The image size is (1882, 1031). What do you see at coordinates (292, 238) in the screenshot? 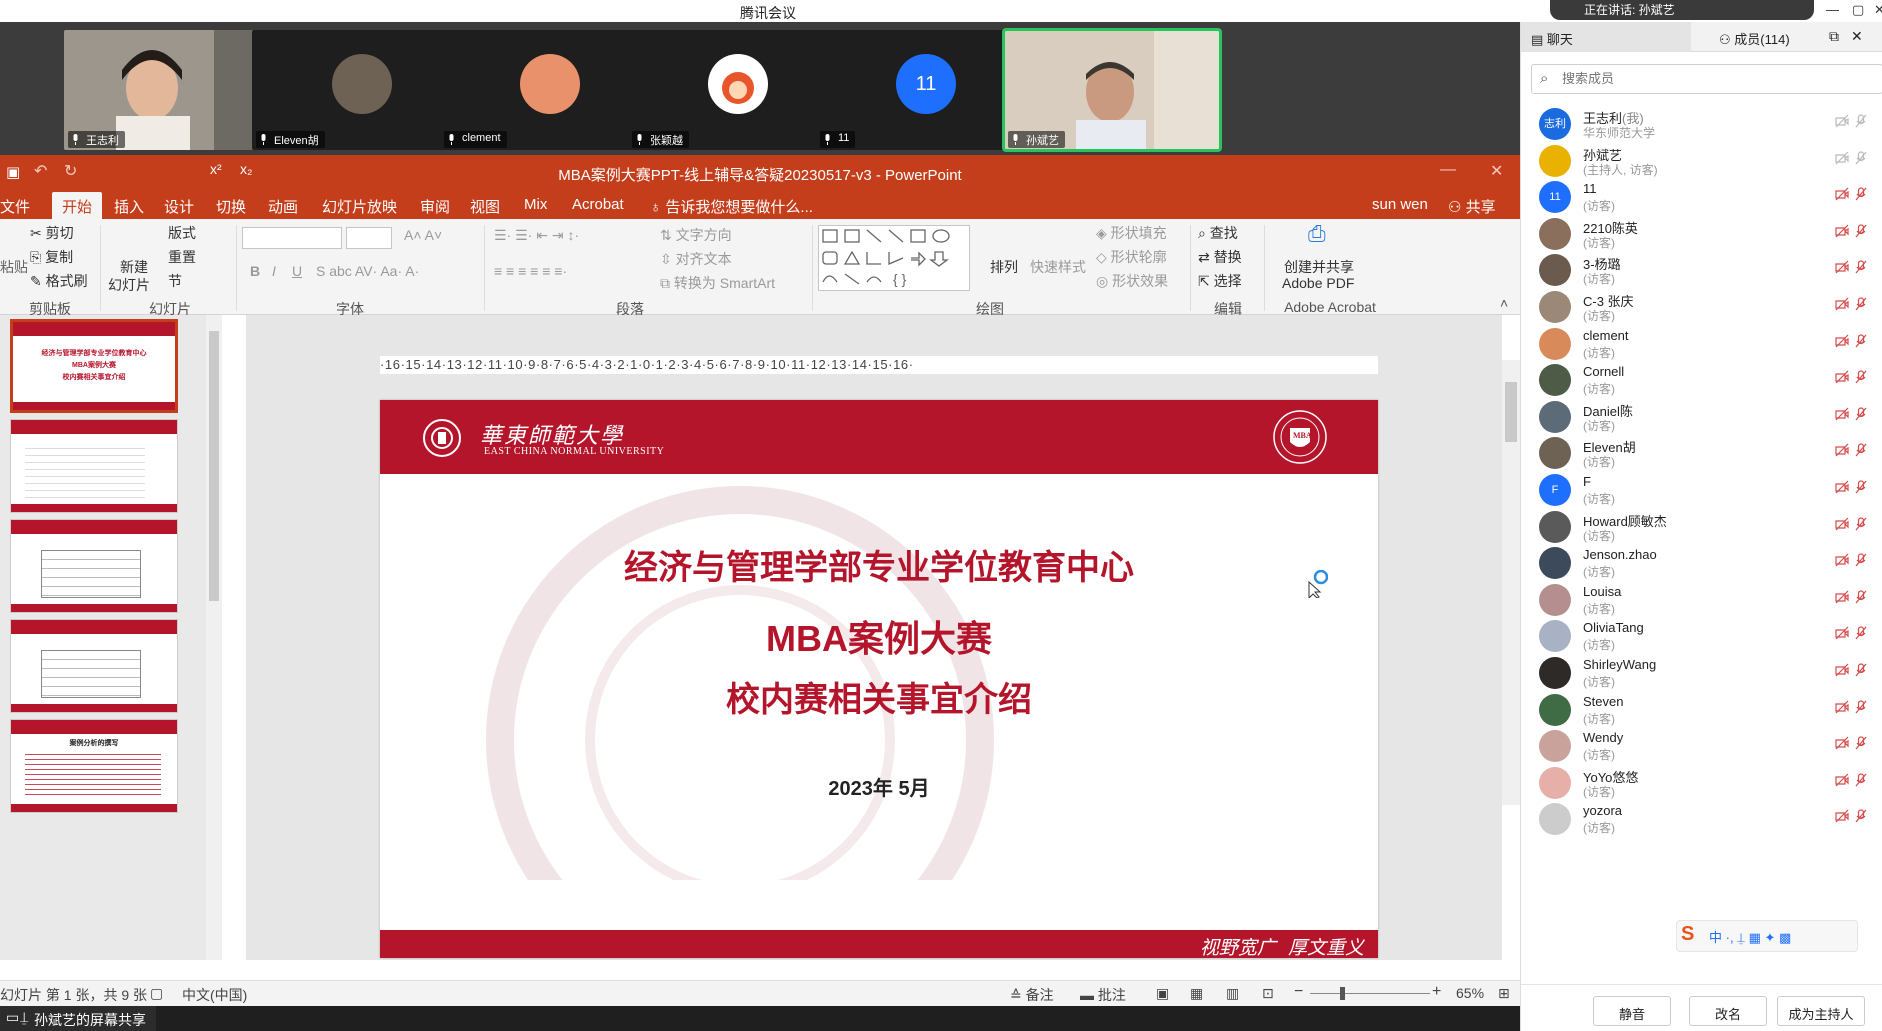
I see `font-name-box` at bounding box center [292, 238].